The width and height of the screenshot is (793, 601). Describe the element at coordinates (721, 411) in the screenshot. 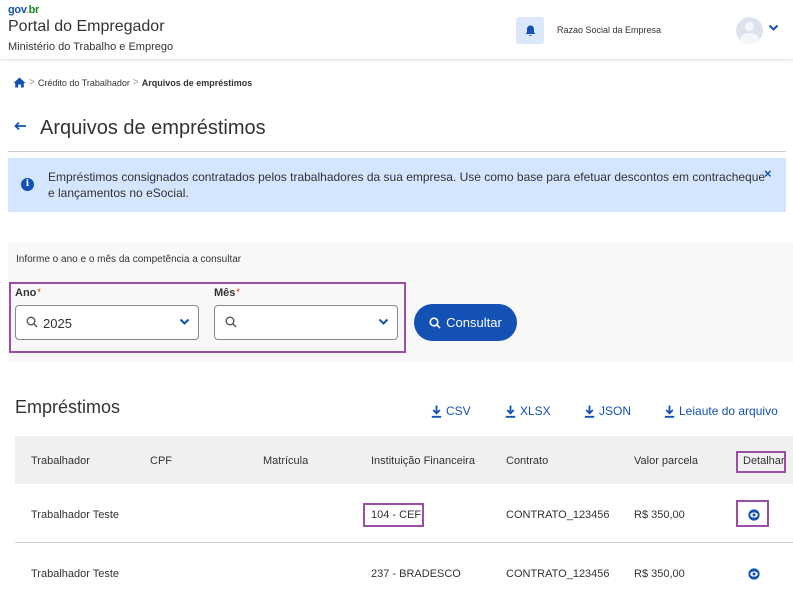

I see `download-layout-button: Leiaute do arquivo` at that location.